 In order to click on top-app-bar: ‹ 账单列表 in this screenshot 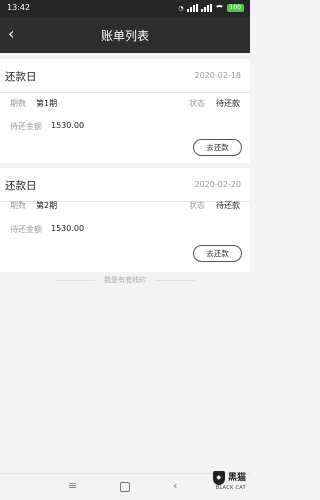, I will do `click(125, 35)`.